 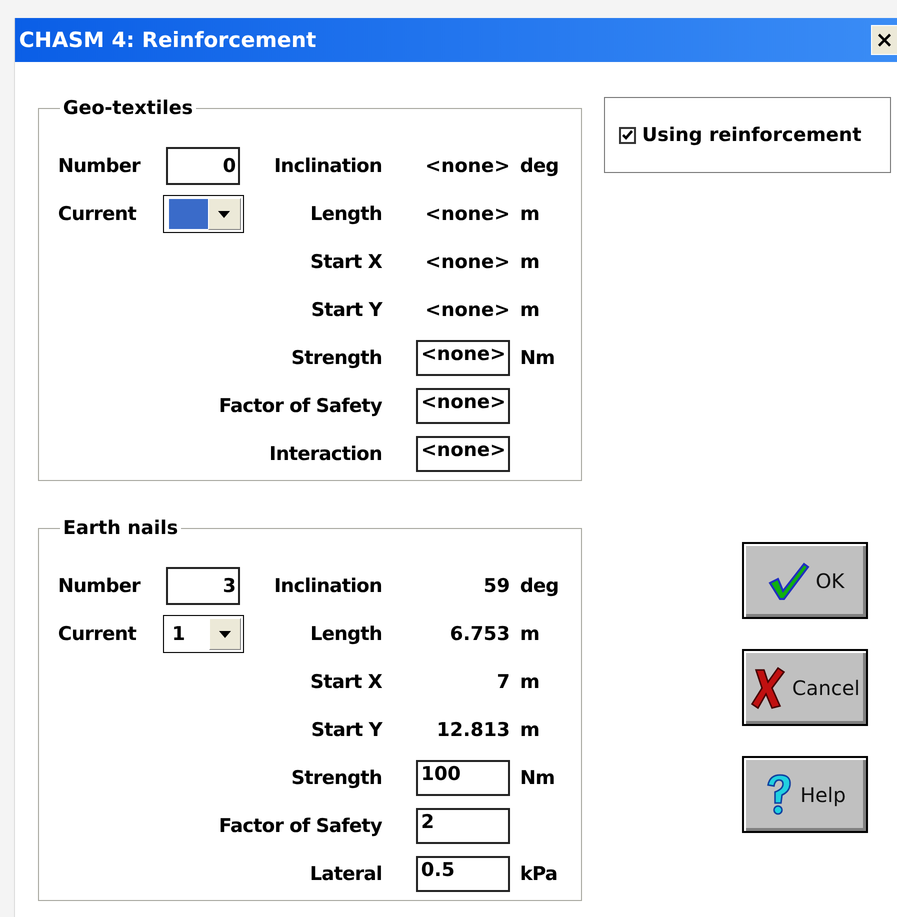 What do you see at coordinates (768, 688) in the screenshot?
I see `cross-icon` at bounding box center [768, 688].